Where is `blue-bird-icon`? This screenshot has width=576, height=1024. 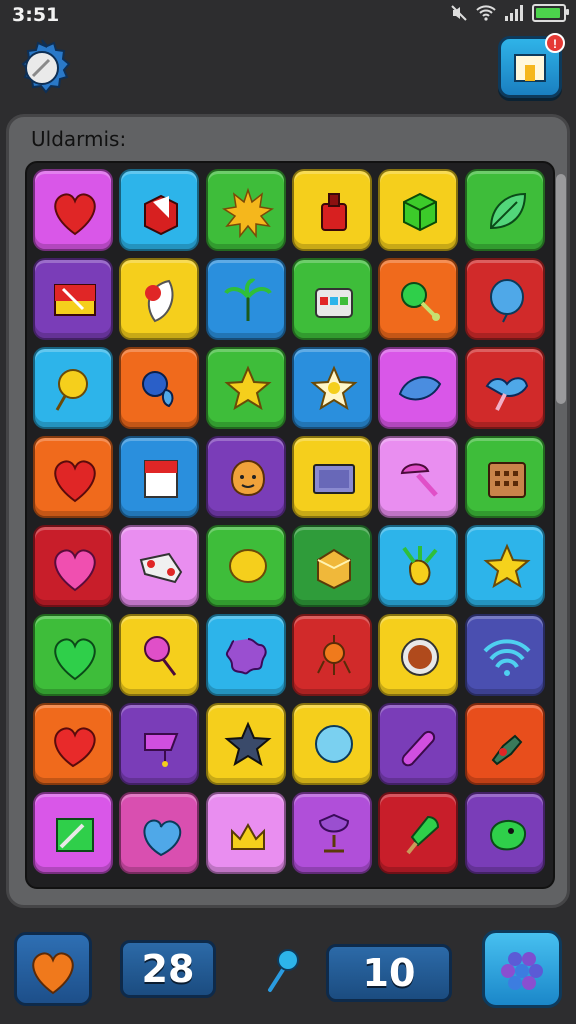
blue-bird-icon is located at coordinates (506, 394).